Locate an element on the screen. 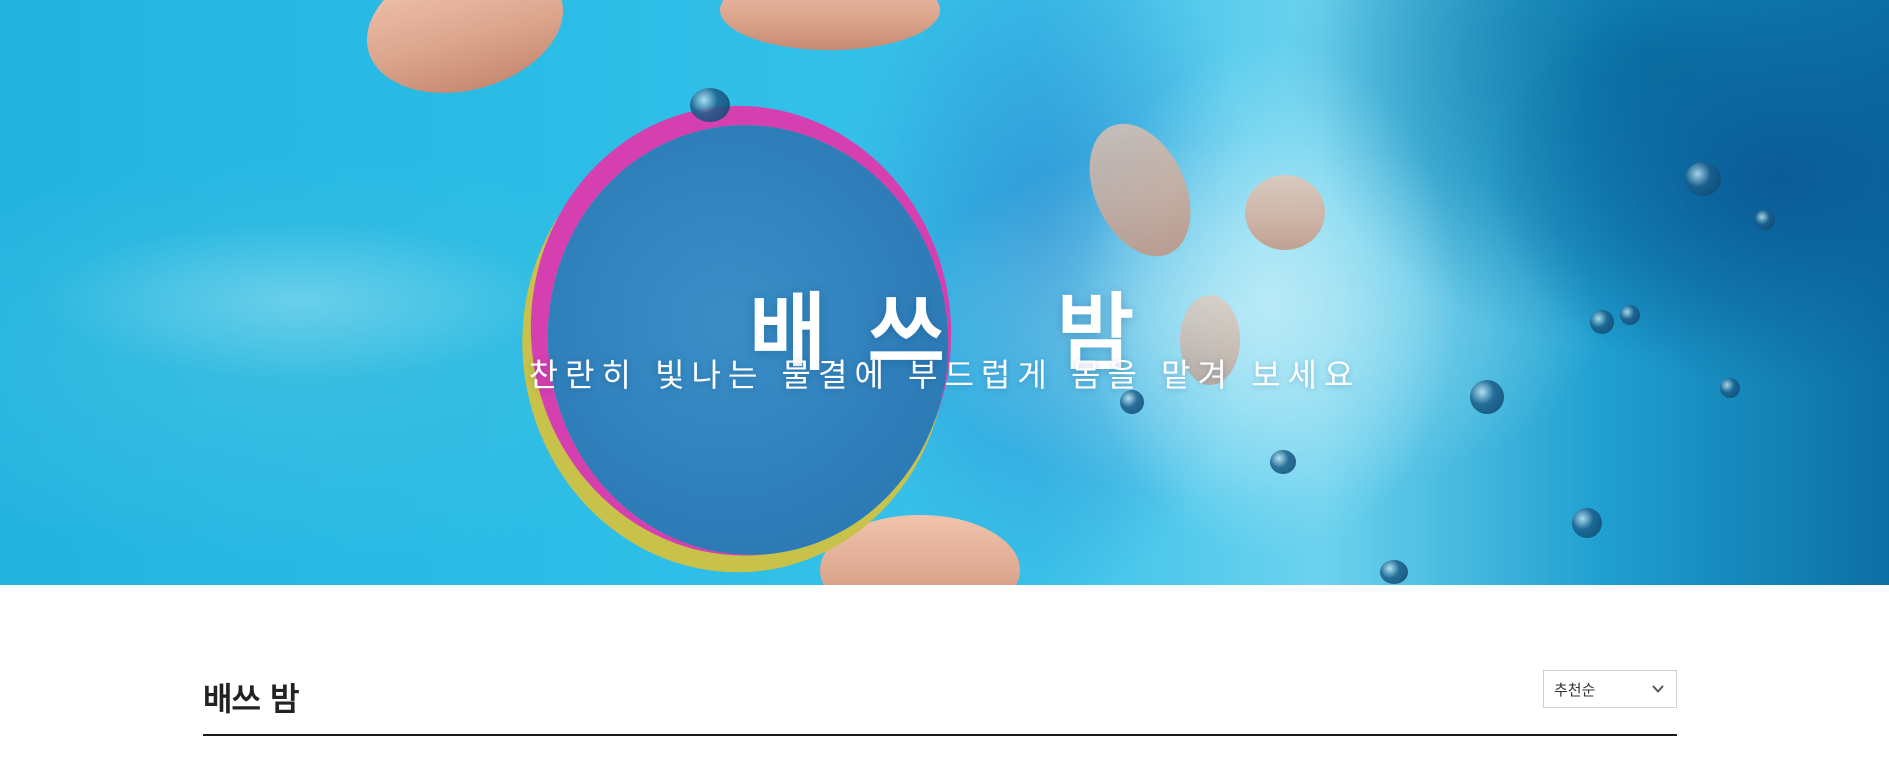 The width and height of the screenshot is (1889, 761). finger-top-right is located at coordinates (830, 25).